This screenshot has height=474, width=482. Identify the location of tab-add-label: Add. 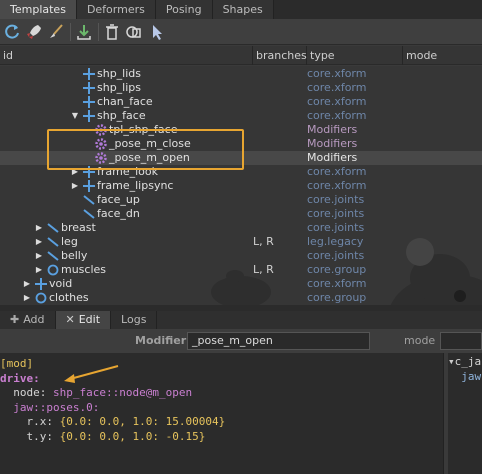
(34, 319).